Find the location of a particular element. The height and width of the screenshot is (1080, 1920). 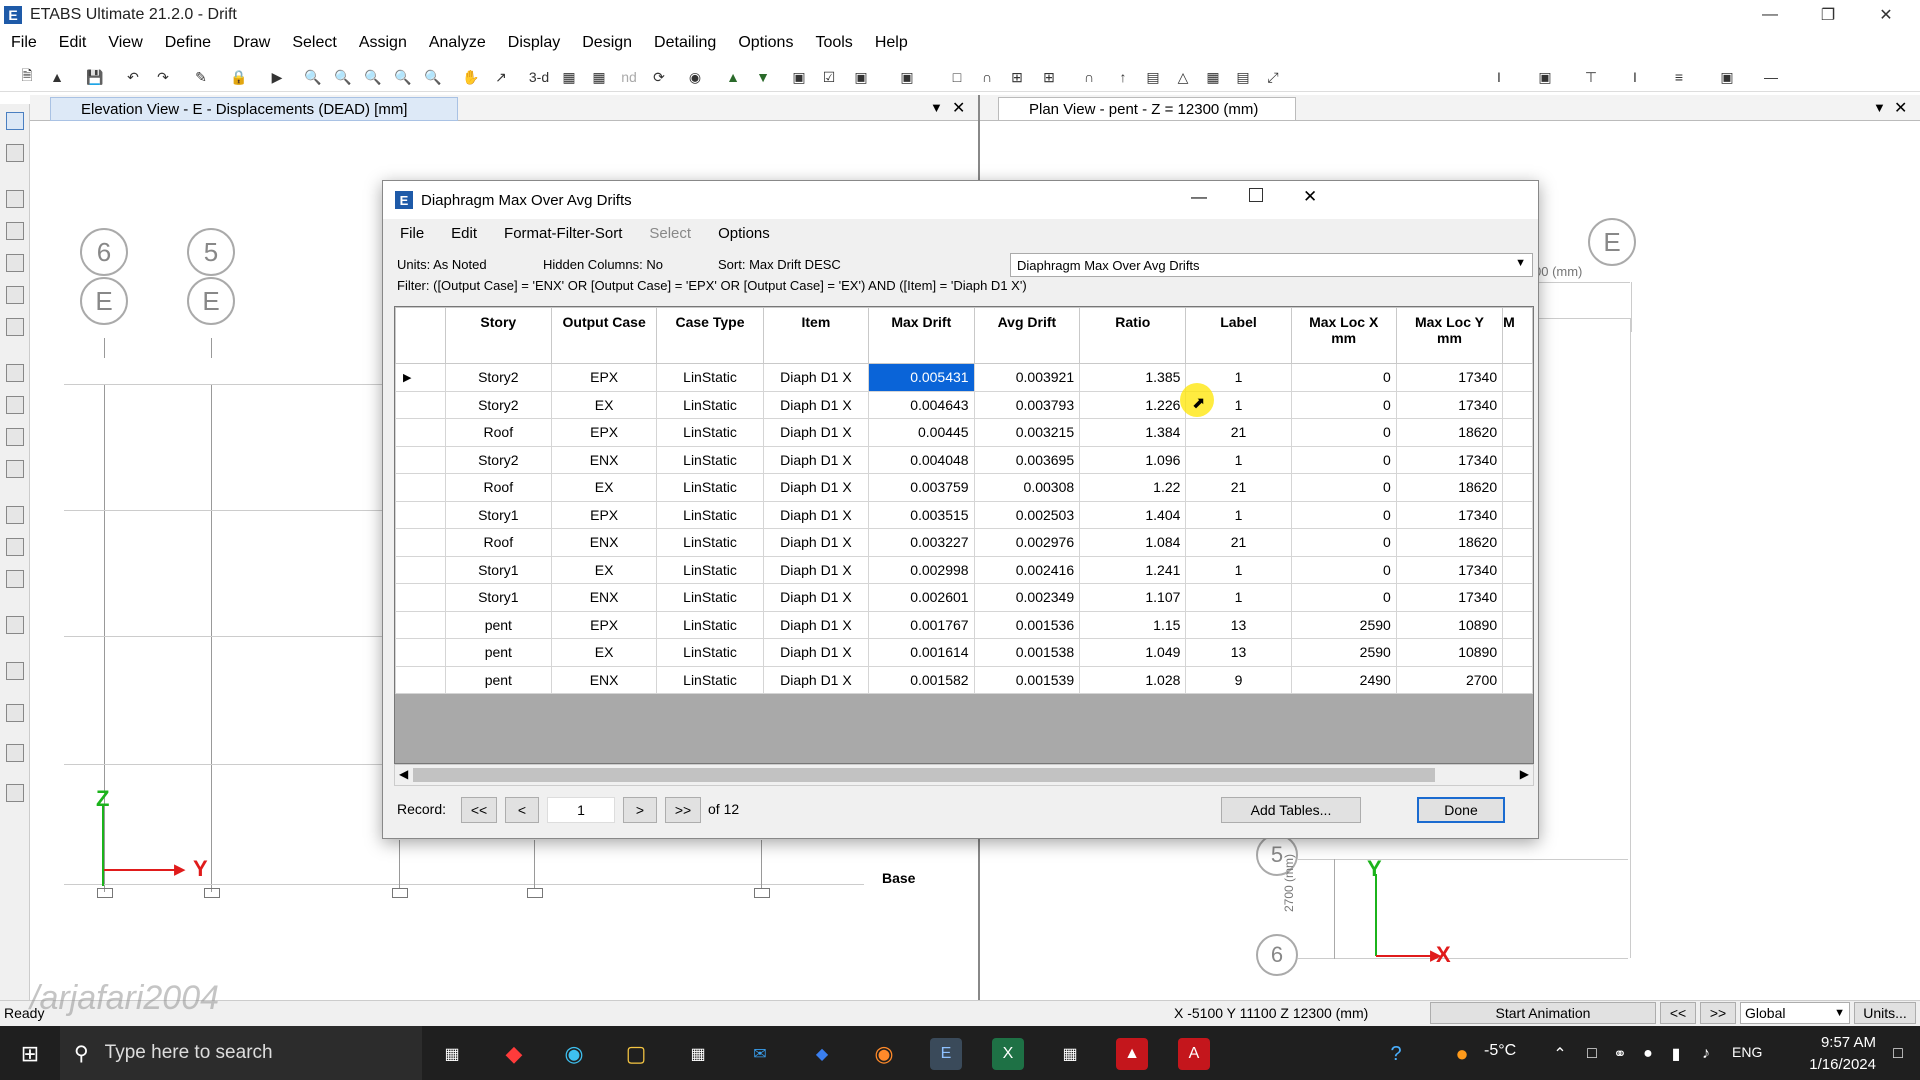

dialog-menu-edit: Edit is located at coordinates (460, 233).